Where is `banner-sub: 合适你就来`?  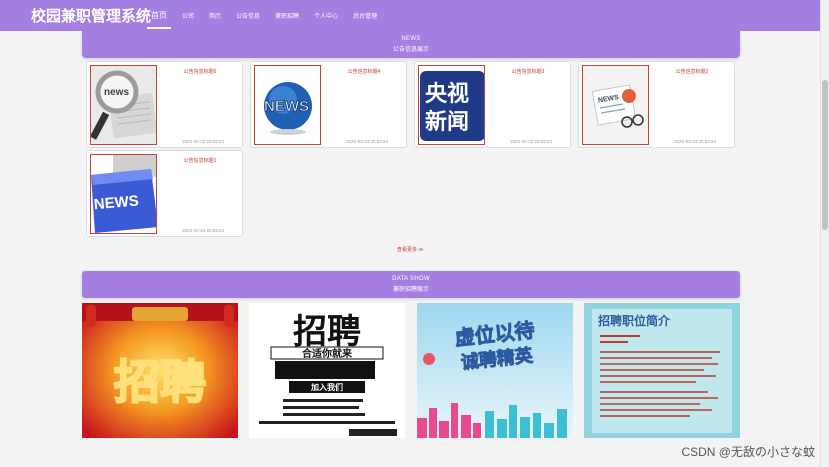 banner-sub: 合适你就来 is located at coordinates (327, 353).